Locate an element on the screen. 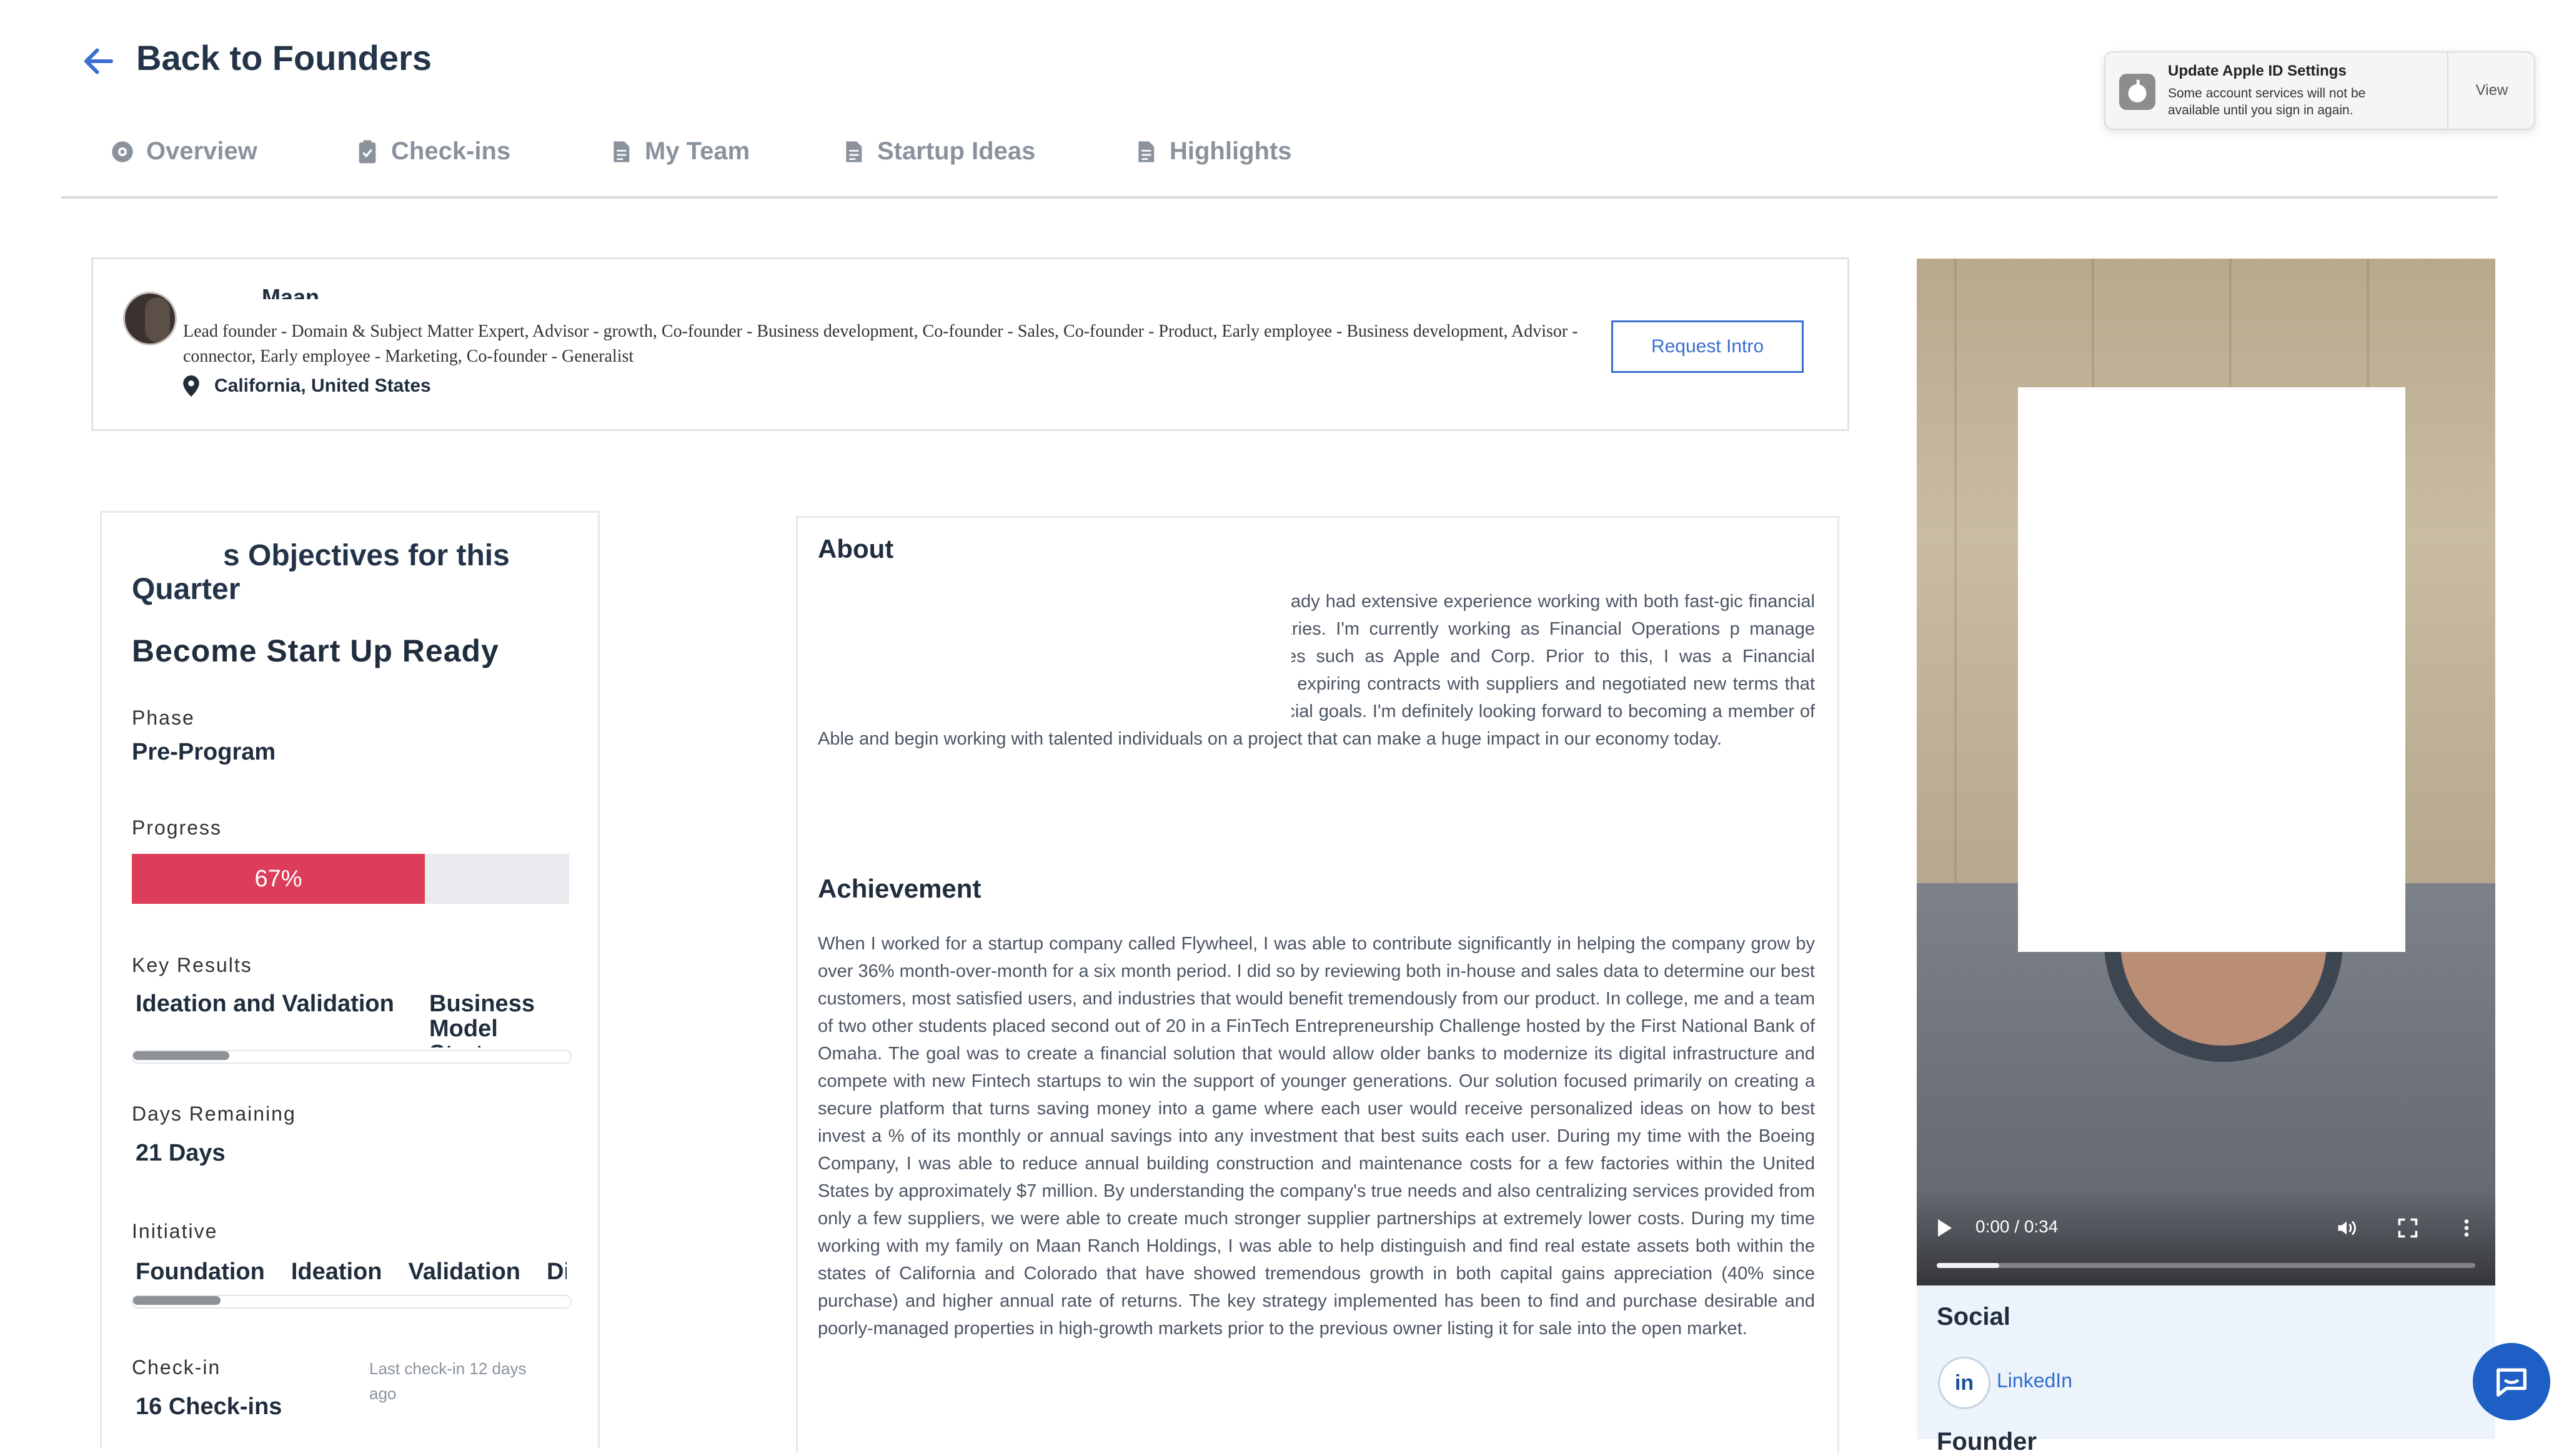 This screenshot has height=1456, width=2559. key-result-item: Ideation and Validation is located at coordinates (265, 1004).